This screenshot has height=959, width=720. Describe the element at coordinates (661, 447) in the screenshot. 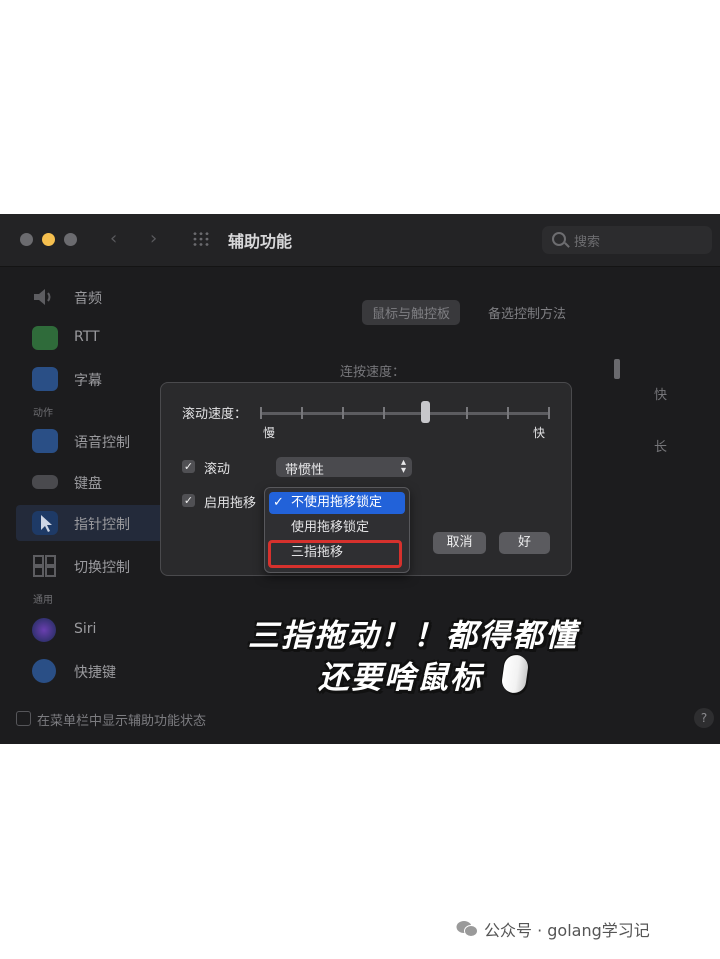

I see `bg-long-label: 长` at that location.